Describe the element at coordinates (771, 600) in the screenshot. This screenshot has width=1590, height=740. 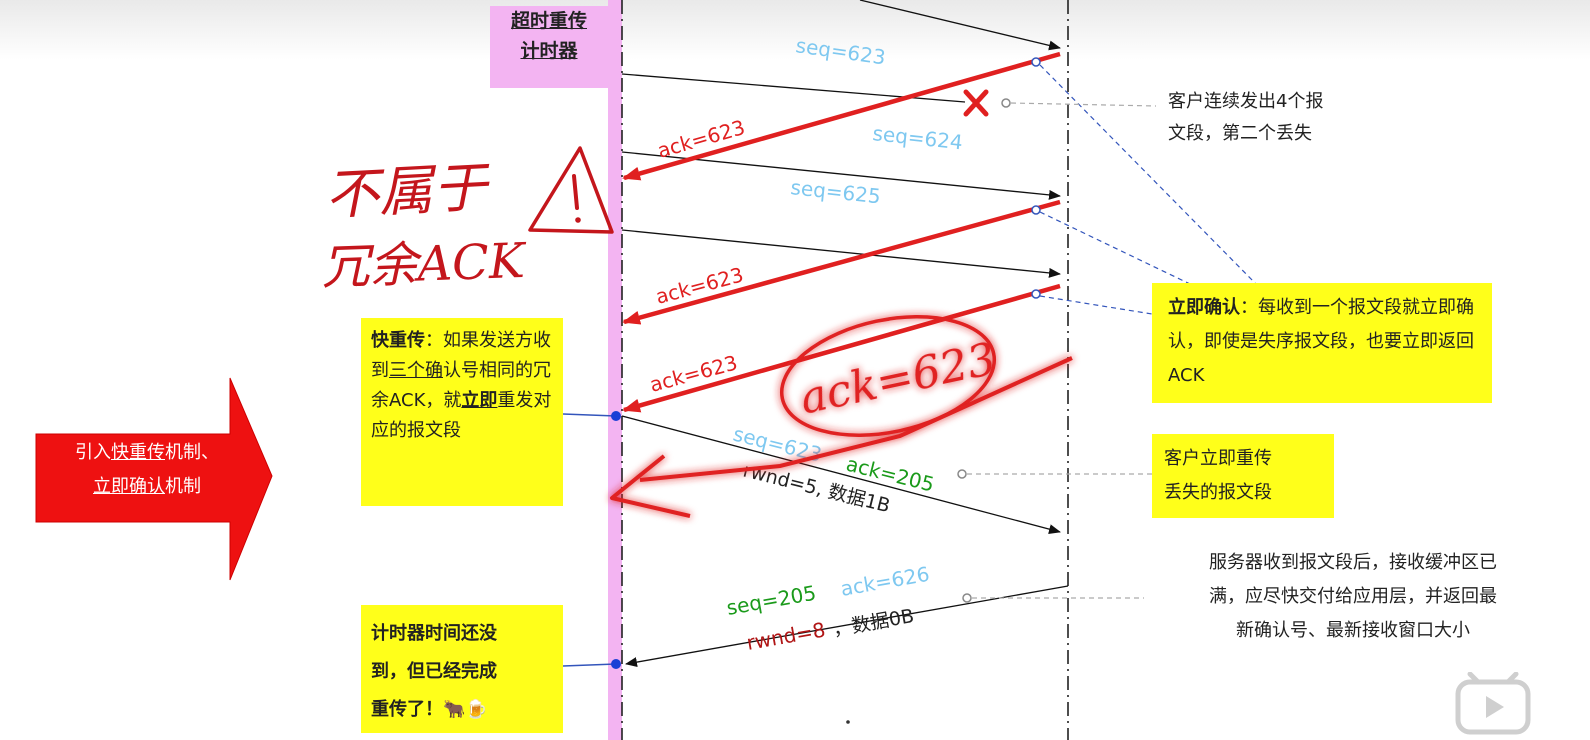
I see `reply-seq-label: seq=205` at that location.